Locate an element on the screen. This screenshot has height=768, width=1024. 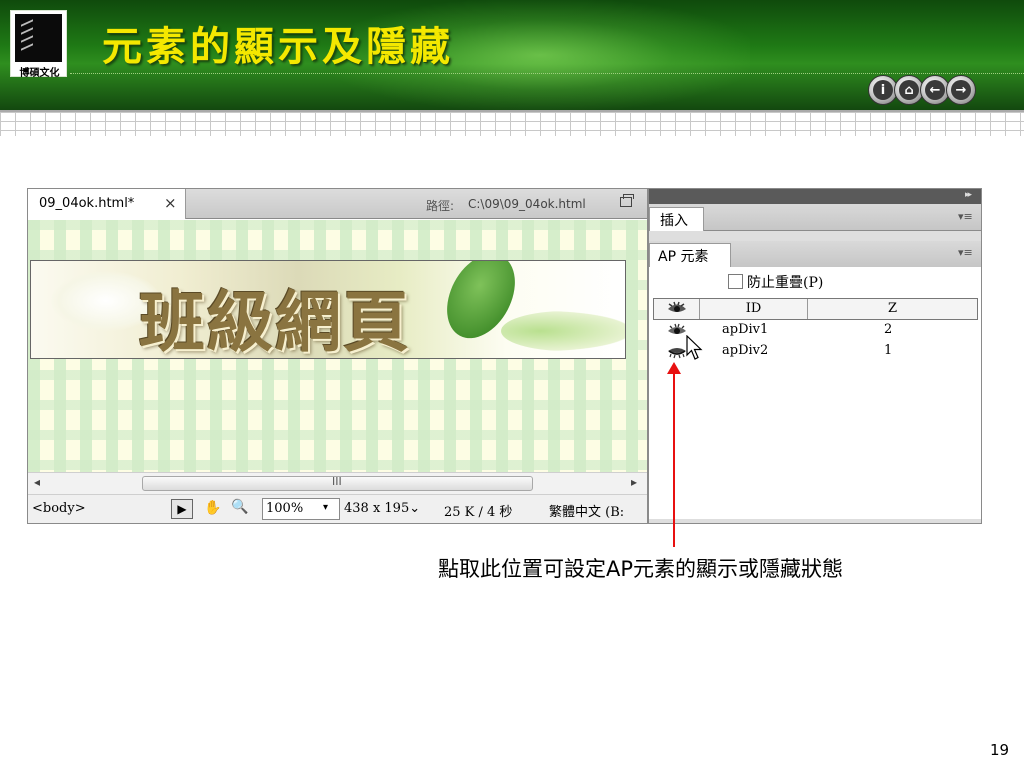
prevent-overlap-checkbox is located at coordinates (735, 281).